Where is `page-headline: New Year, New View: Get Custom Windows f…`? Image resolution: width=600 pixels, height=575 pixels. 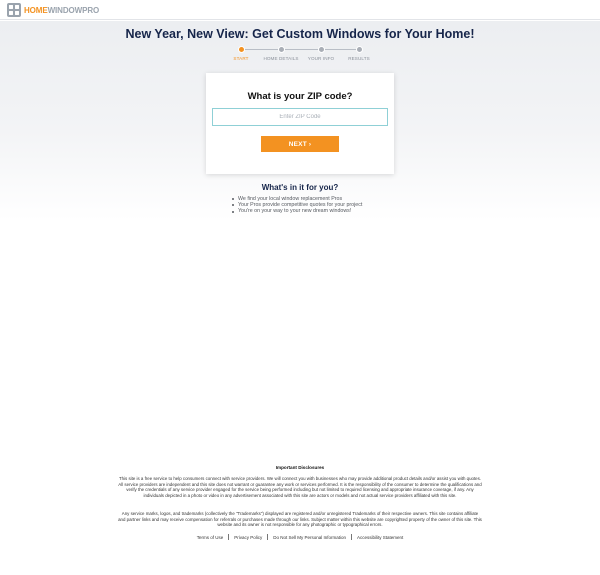
page-headline: New Year, New View: Get Custom Windows f… is located at coordinates (300, 34).